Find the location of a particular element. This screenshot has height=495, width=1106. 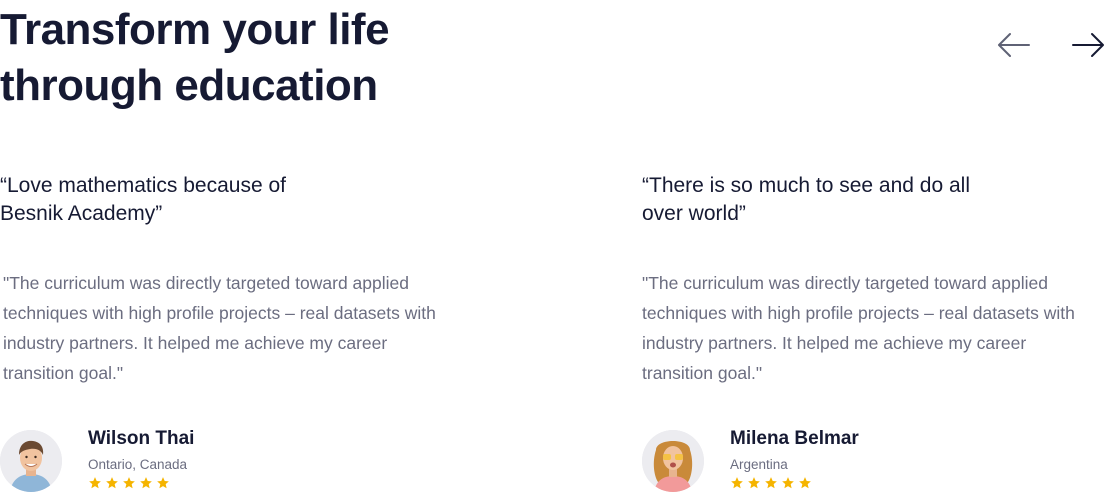

testimonial-author: Milena Belmar Argentina is located at coordinates (842, 461).